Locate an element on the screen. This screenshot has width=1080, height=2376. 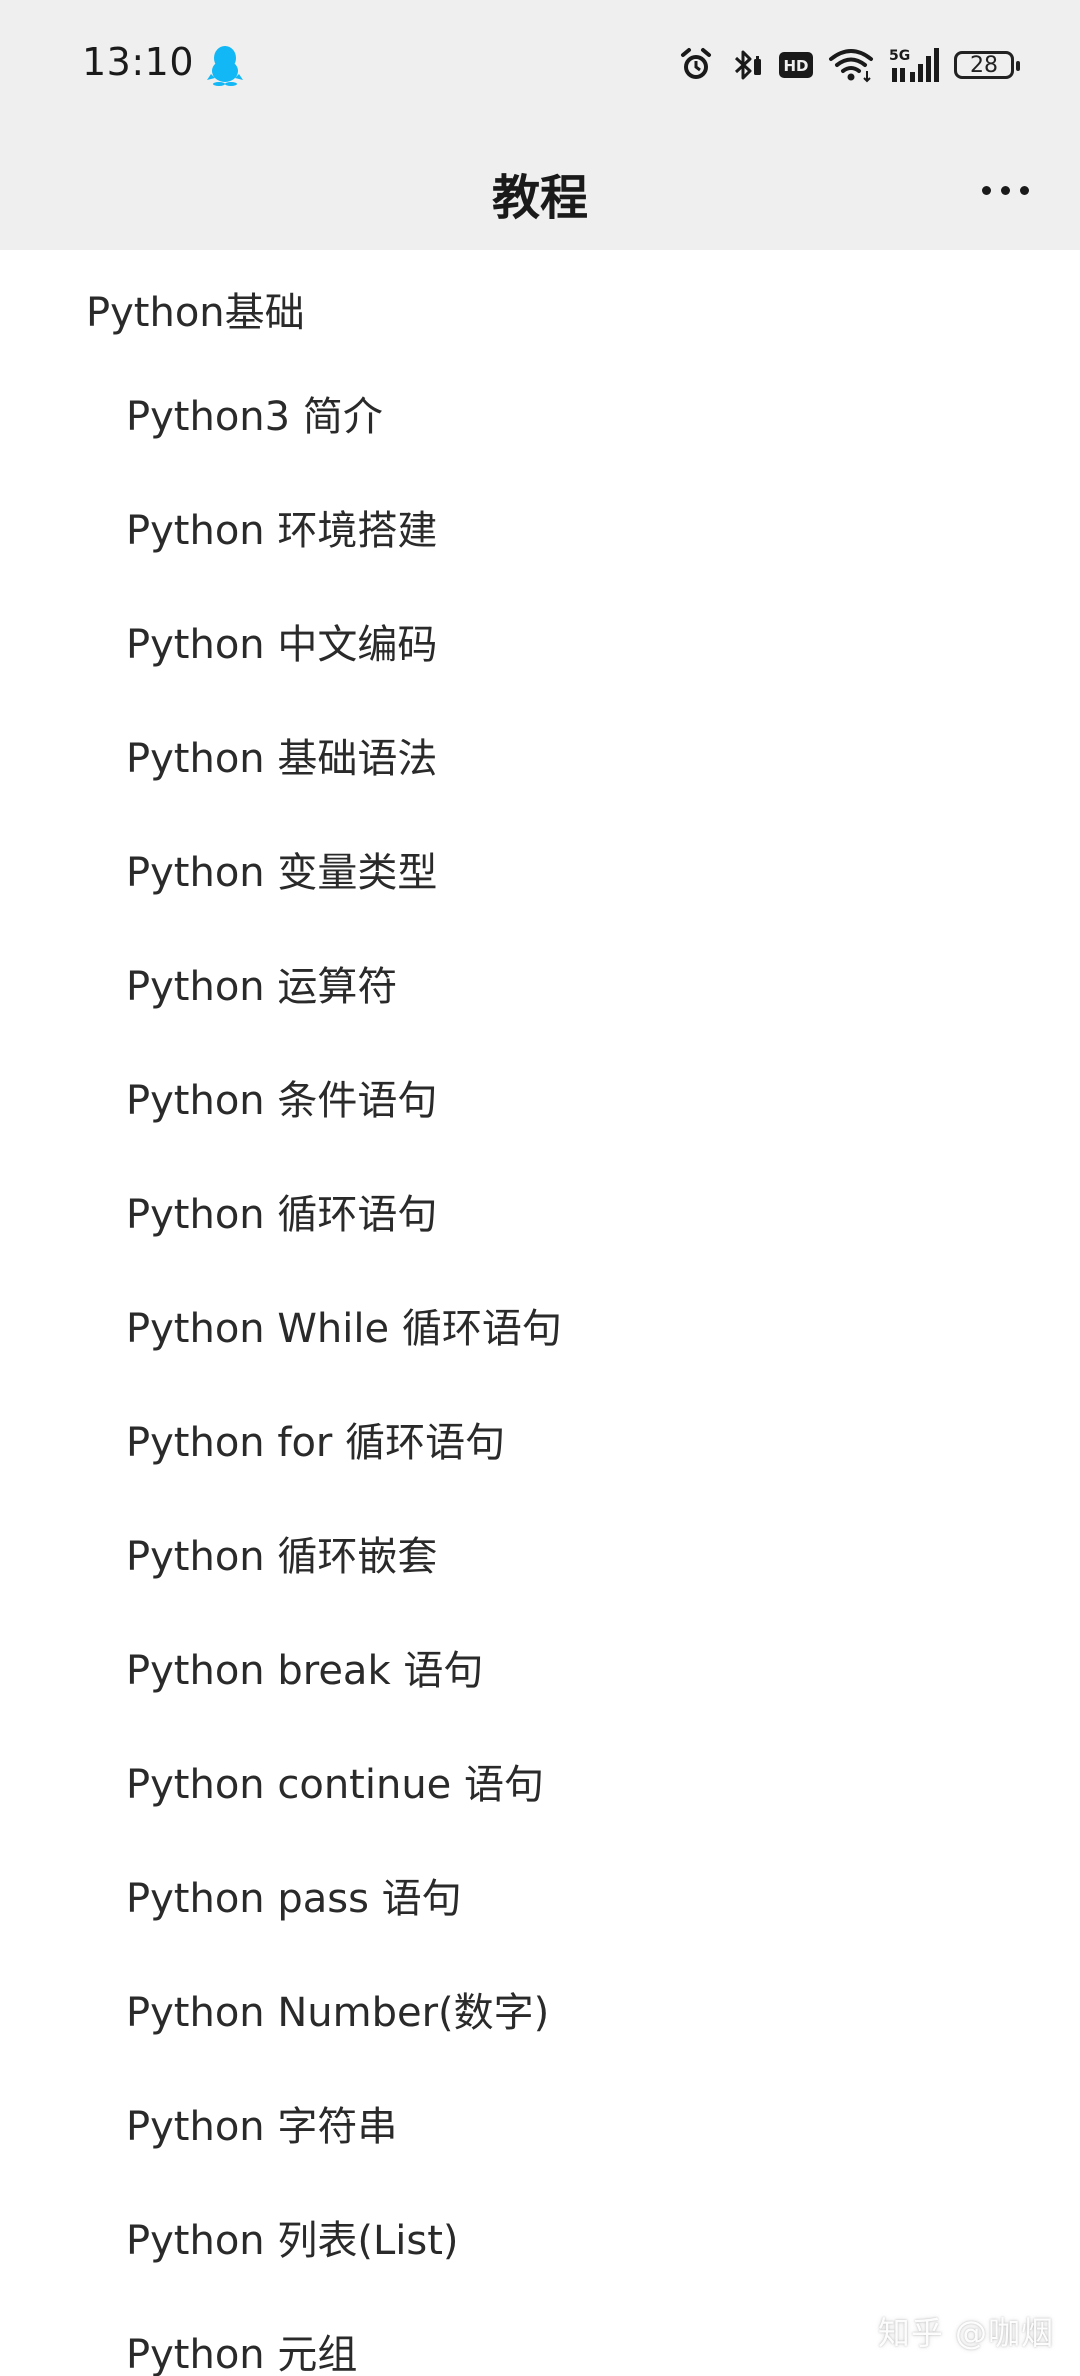
toc-item: Python 环境搭建 is located at coordinates (344, 563).